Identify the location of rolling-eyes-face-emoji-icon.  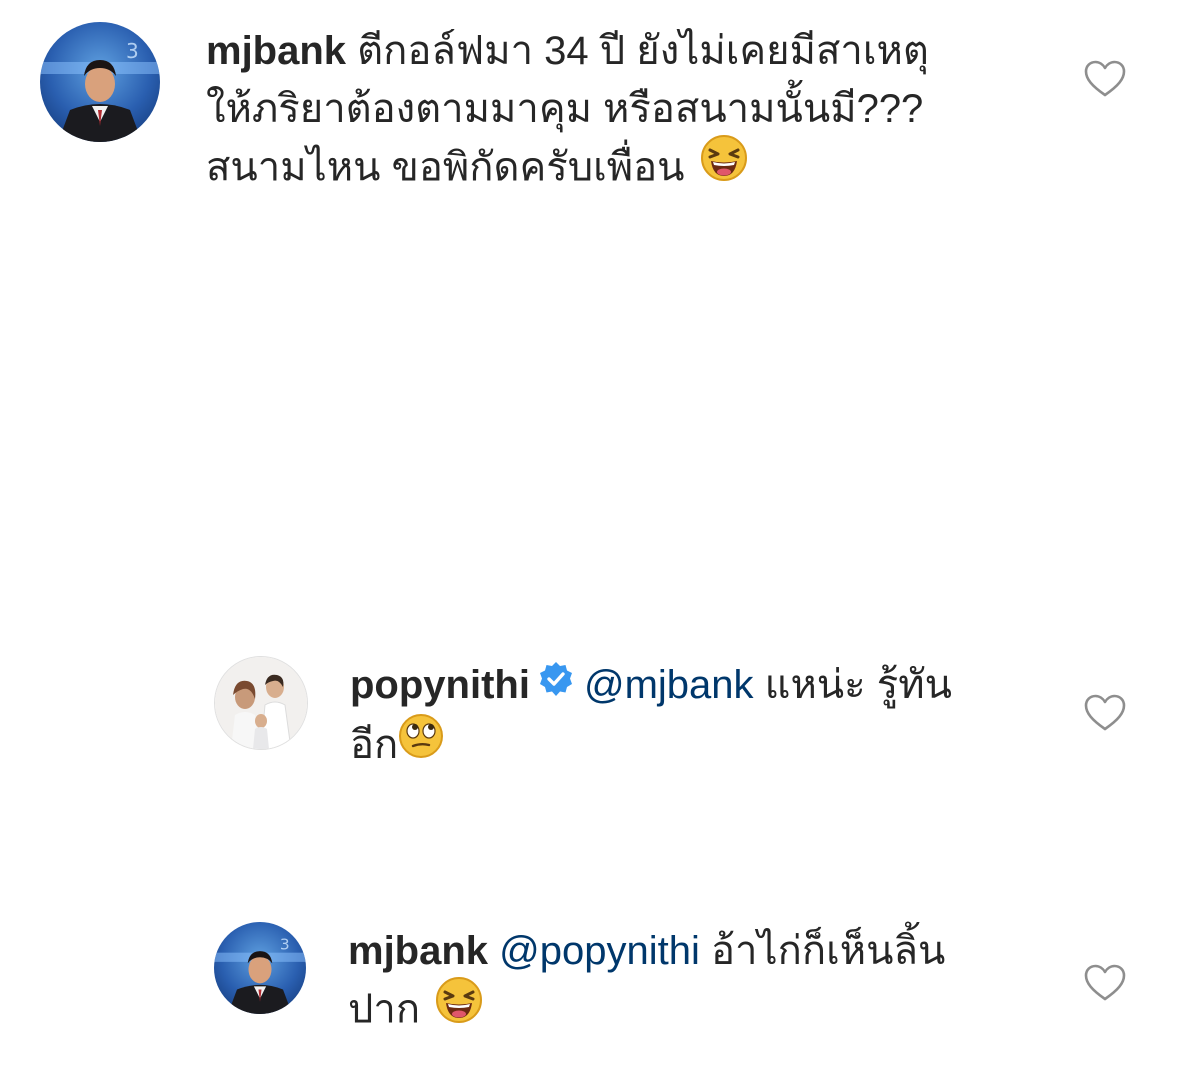
(421, 744).